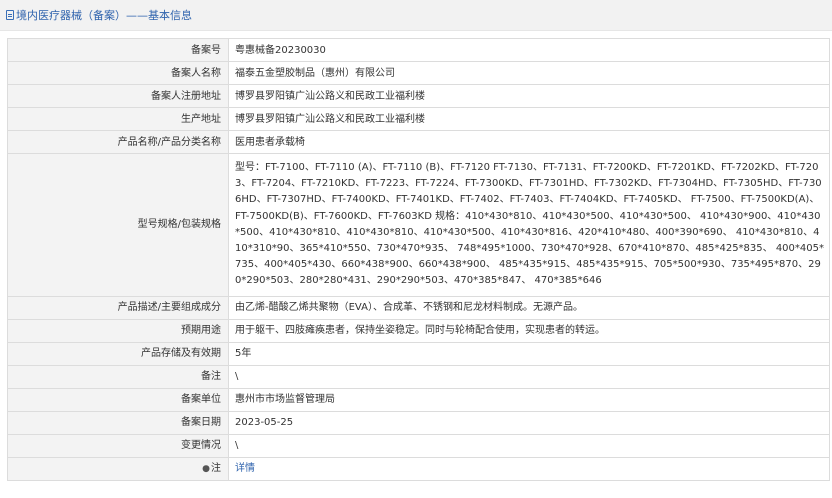 This screenshot has width=832, height=498. I want to click on value-record-date: 2023-05-25, so click(529, 422).